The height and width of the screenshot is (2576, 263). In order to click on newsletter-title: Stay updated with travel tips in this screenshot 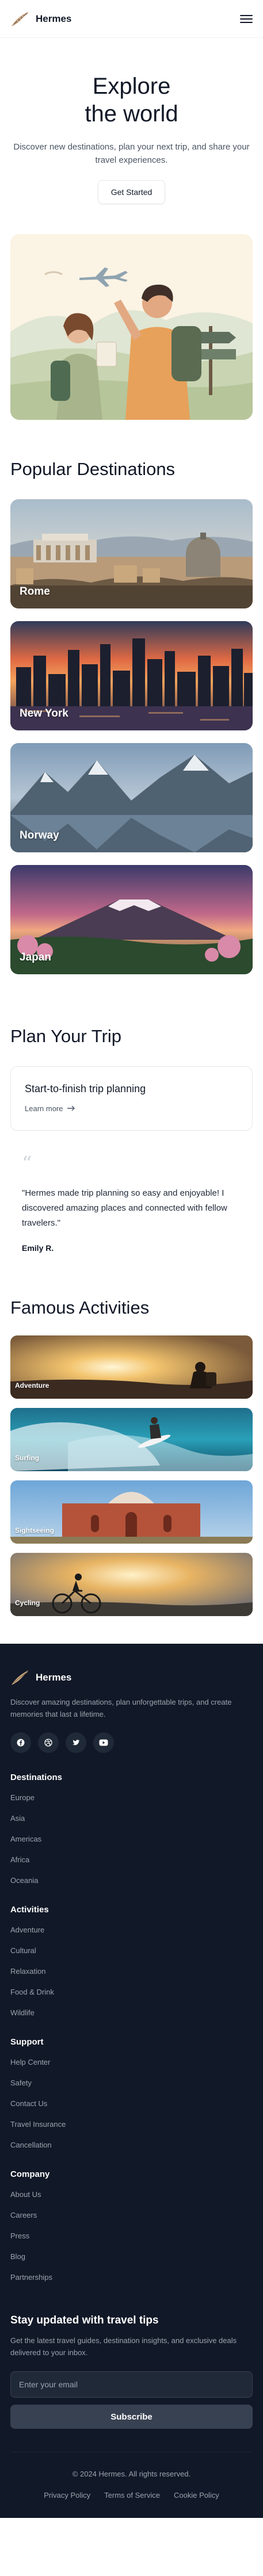, I will do `click(84, 2320)`.